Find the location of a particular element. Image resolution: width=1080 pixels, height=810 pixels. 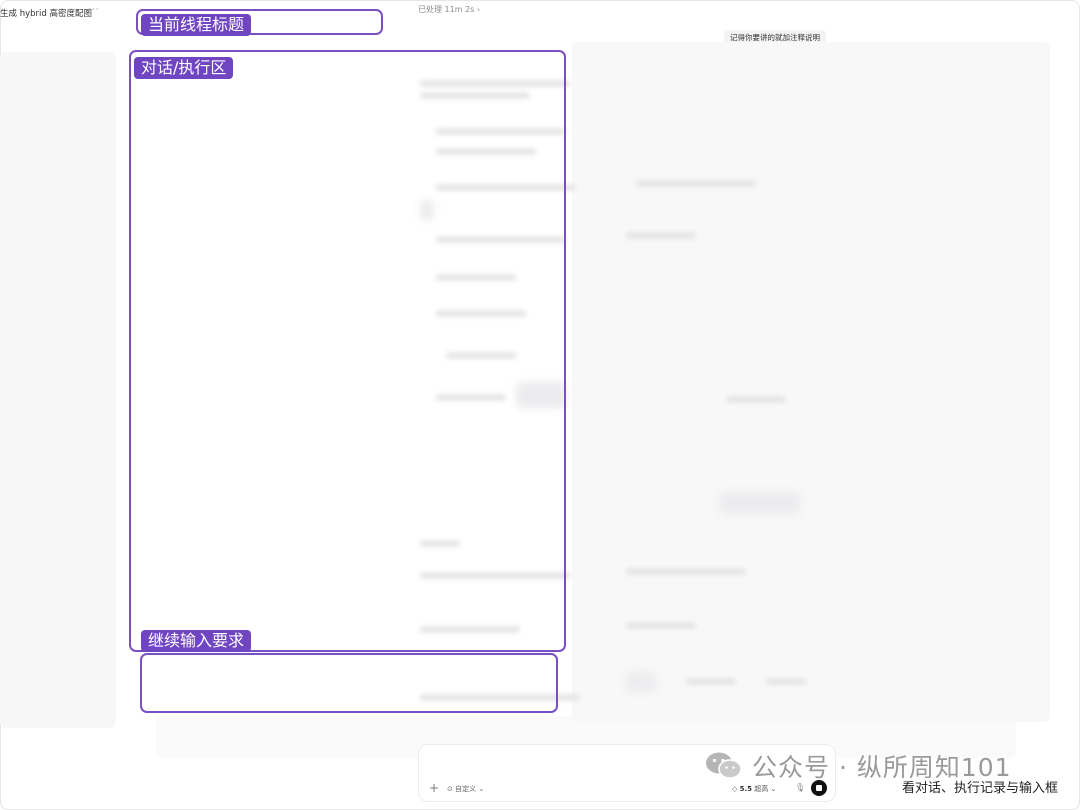

sidebar-panel is located at coordinates (58, 390).